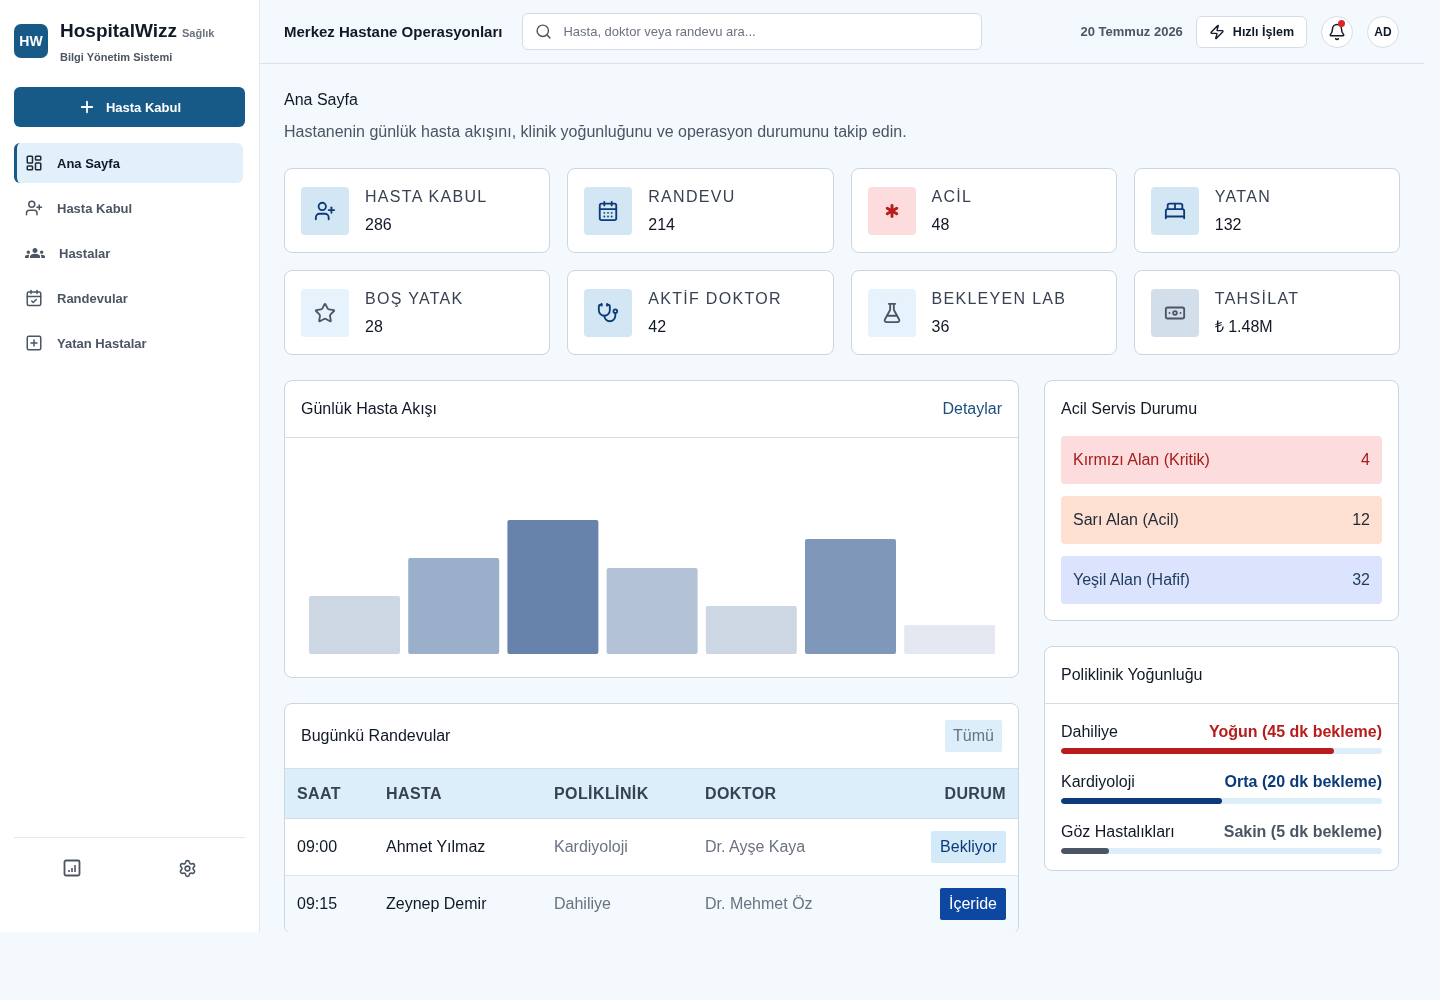 The image size is (1440, 1000). What do you see at coordinates (975, 793) in the screenshot?
I see `column-header: DURUM` at bounding box center [975, 793].